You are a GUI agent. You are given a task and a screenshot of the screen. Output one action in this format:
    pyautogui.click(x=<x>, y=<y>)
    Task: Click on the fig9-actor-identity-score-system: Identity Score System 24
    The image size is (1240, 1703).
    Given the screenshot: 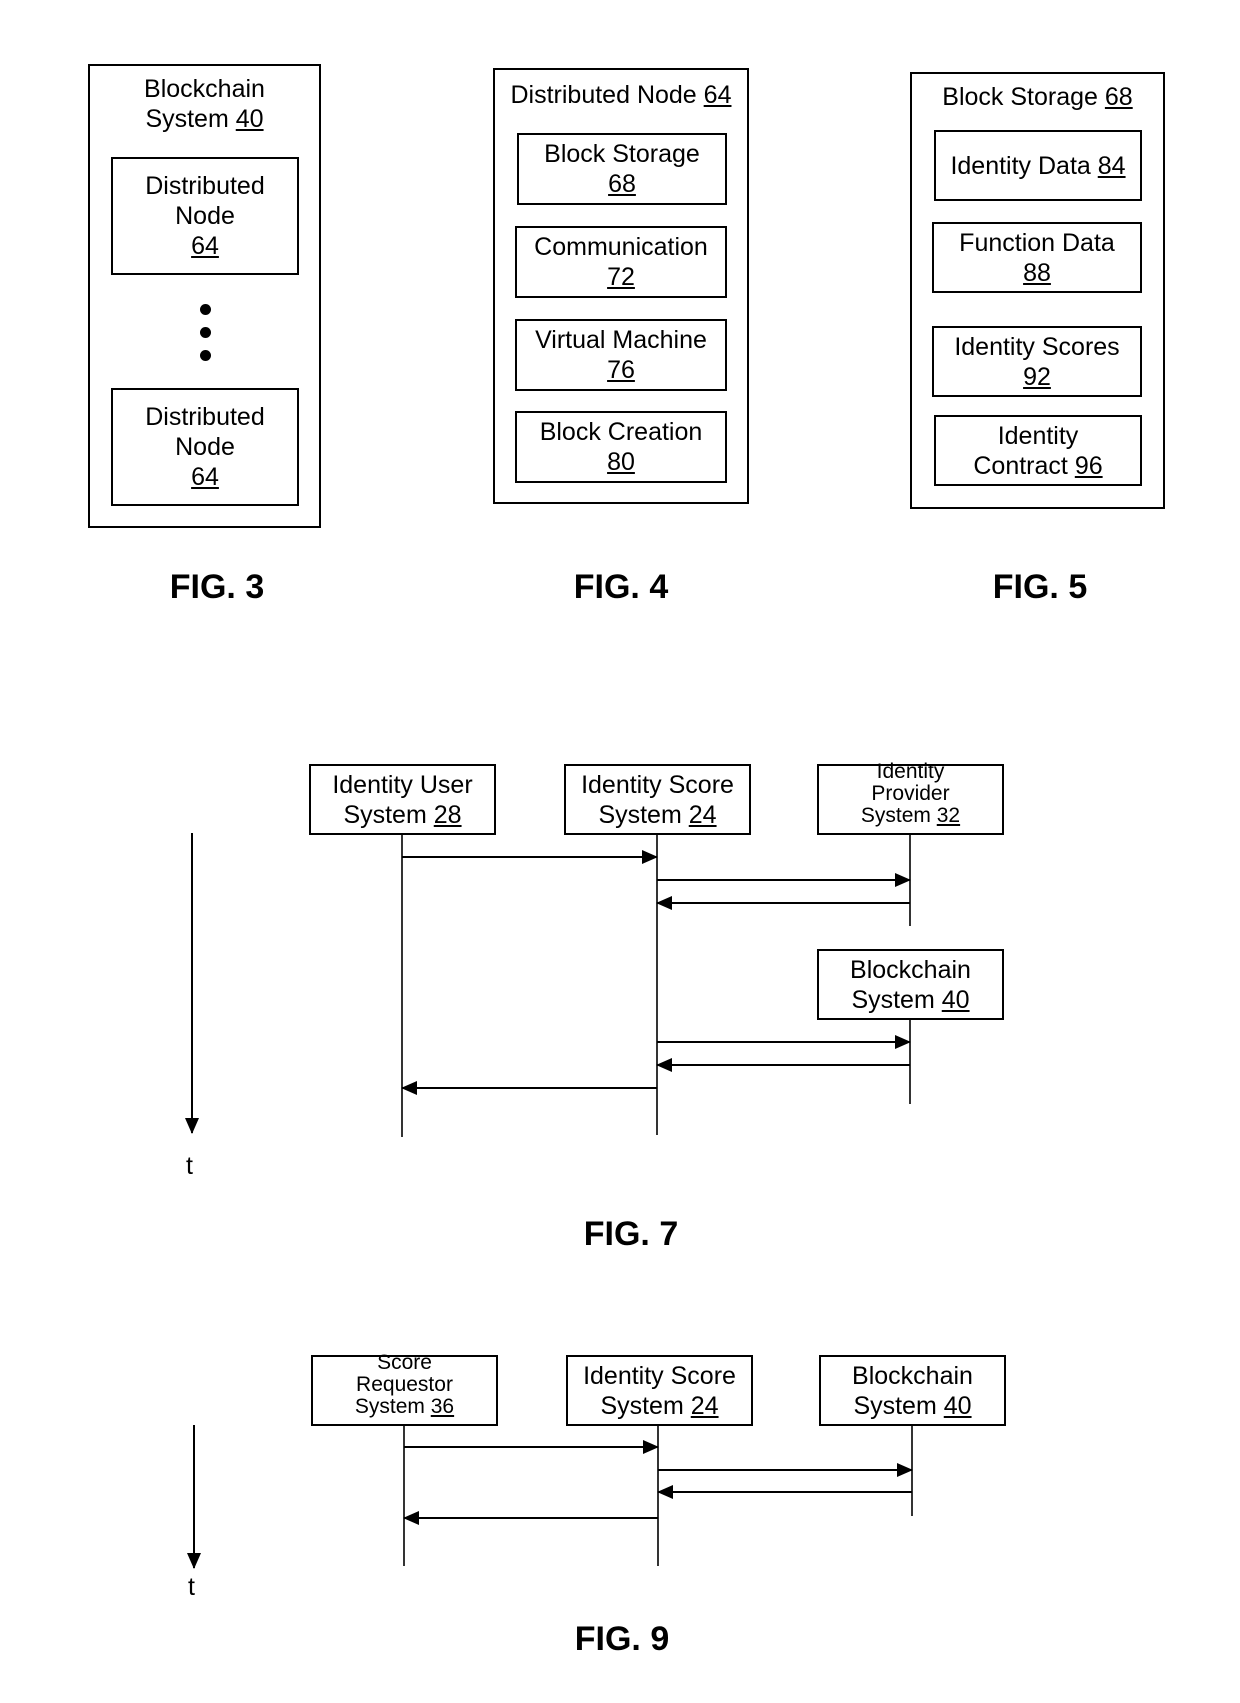 What is the action you would take?
    pyautogui.click(x=659, y=1390)
    